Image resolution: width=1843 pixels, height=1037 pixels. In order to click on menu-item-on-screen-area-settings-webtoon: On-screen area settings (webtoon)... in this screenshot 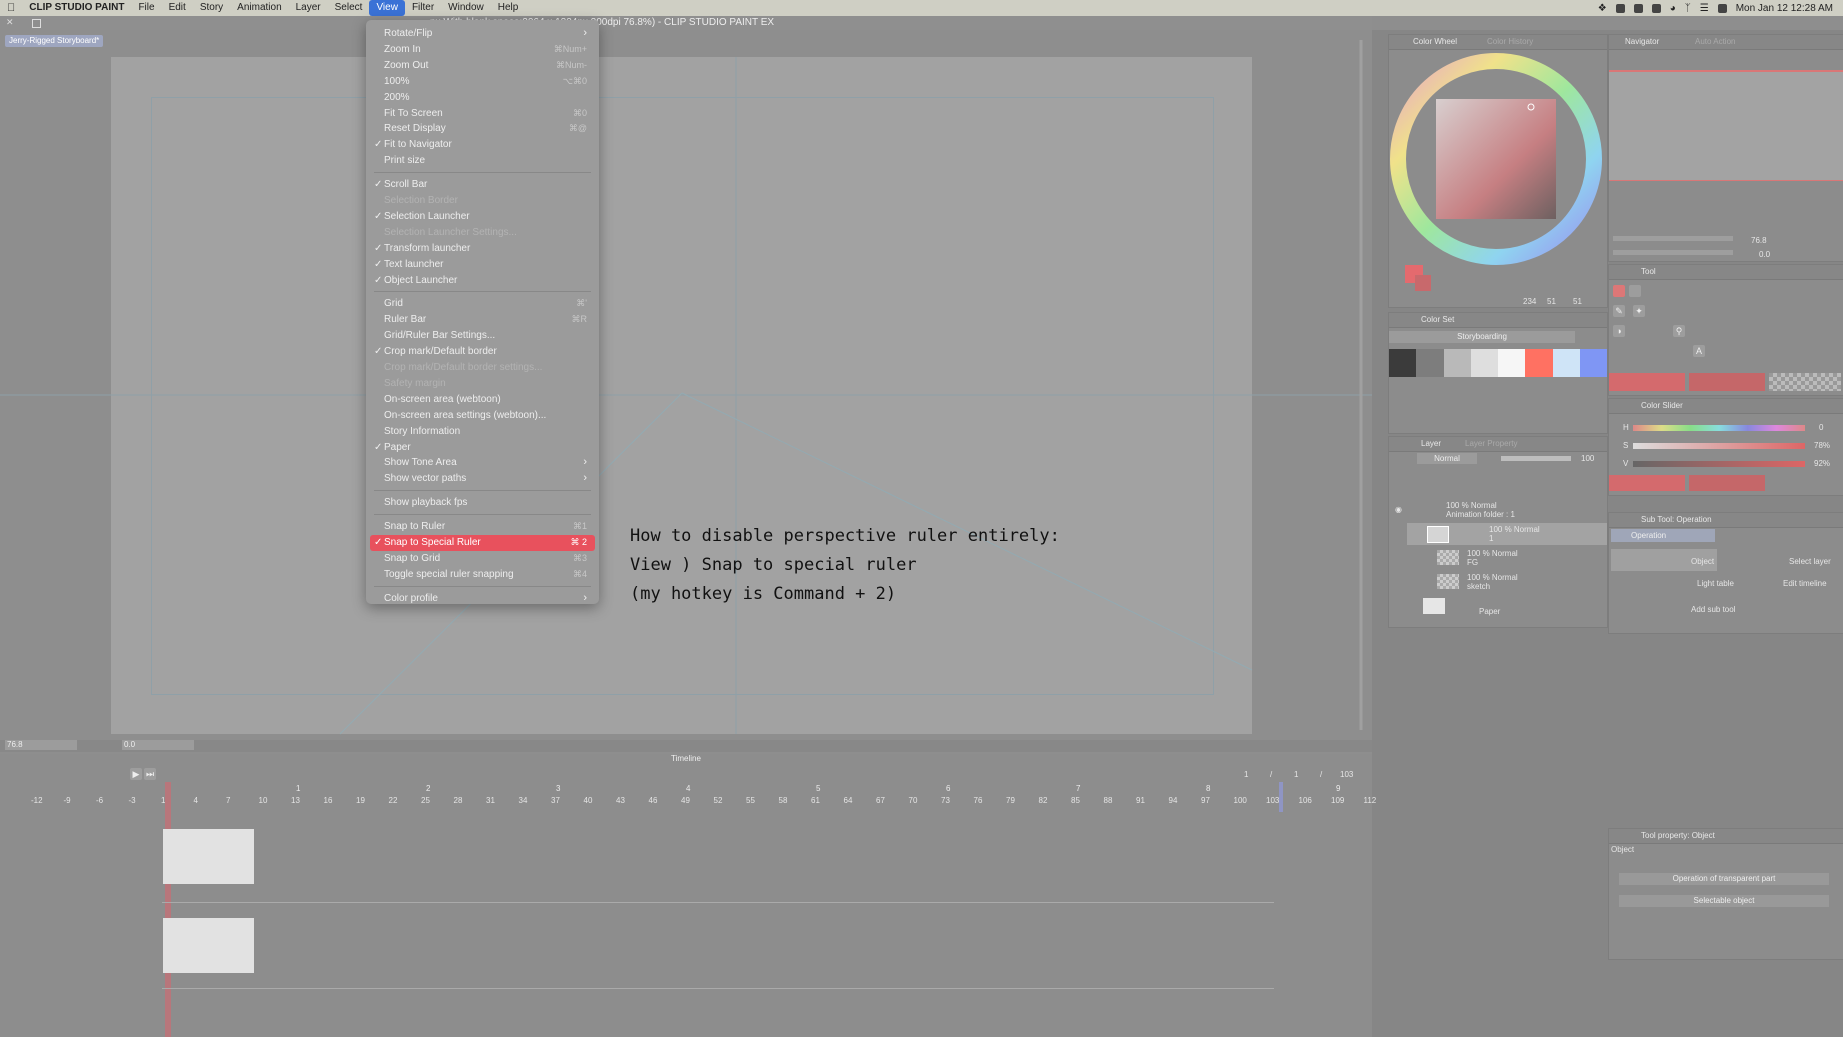, I will do `click(482, 416)`.